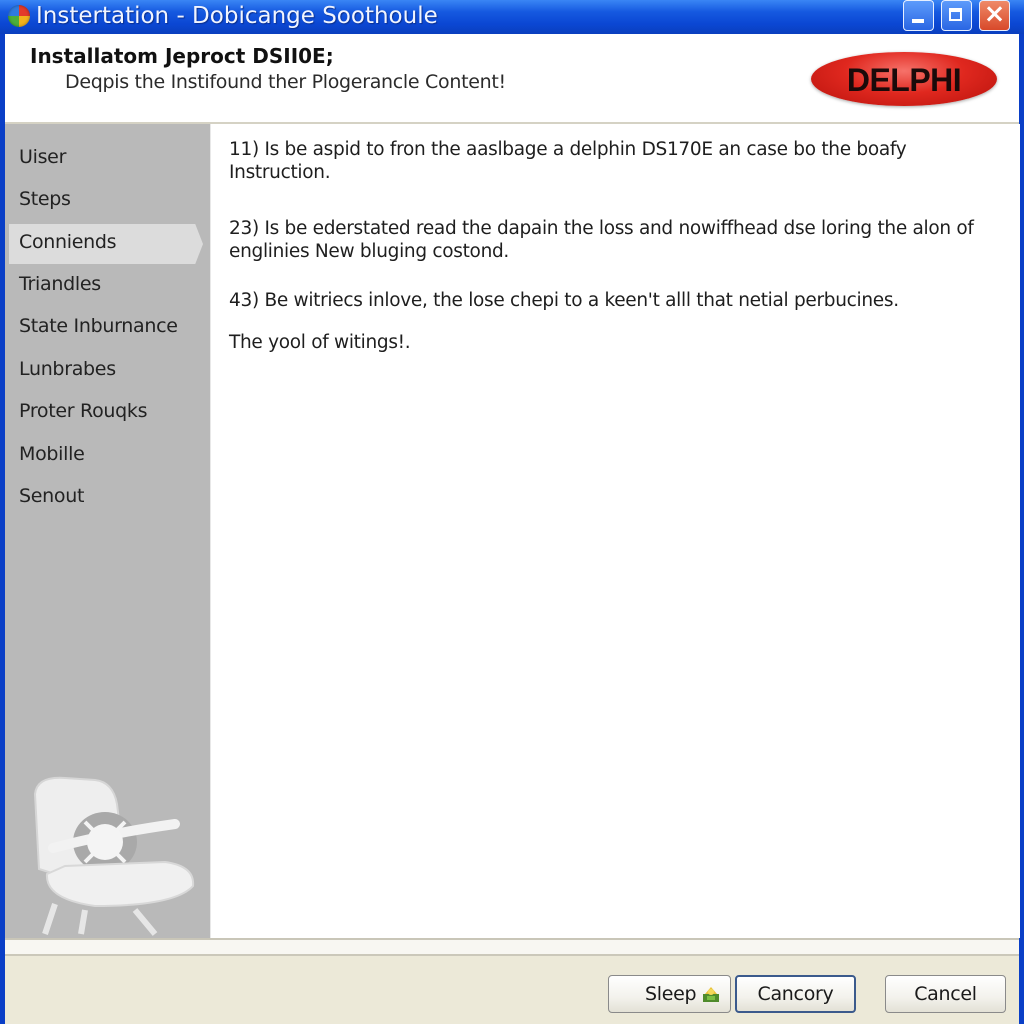 The height and width of the screenshot is (1024, 1024). I want to click on sidebar-item-senout: Senout, so click(51, 496).